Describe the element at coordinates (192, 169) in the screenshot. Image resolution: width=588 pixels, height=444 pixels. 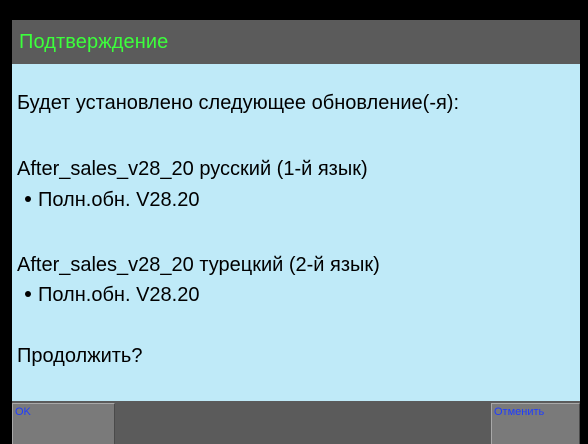
I see `update-package-1: After_sales_v28_20 русский (1-й язык)` at that location.